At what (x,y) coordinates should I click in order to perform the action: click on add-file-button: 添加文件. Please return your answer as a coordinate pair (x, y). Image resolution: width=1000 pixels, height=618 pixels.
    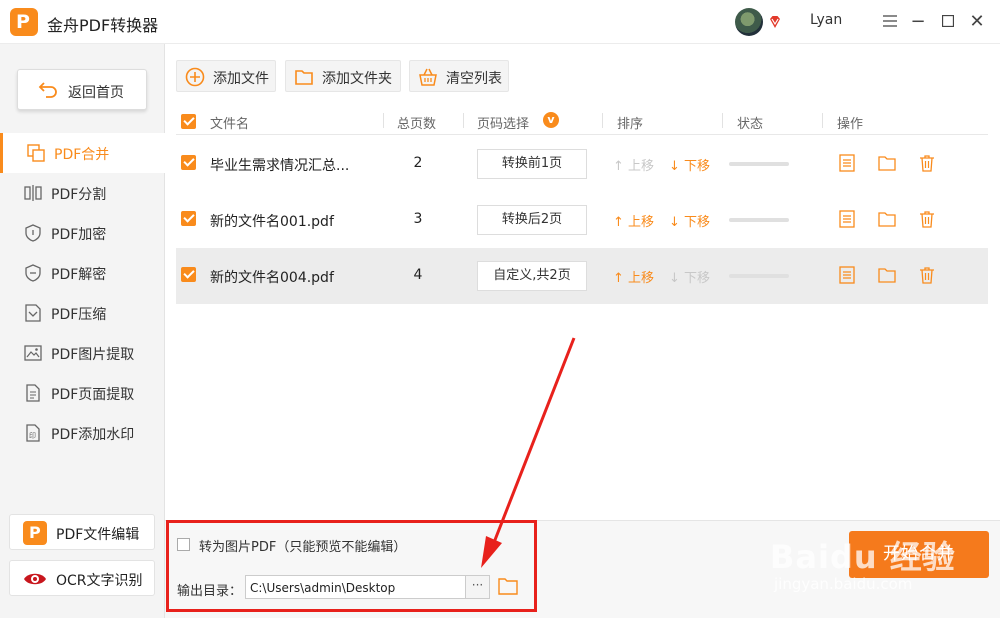
    Looking at the image, I should click on (226, 76).